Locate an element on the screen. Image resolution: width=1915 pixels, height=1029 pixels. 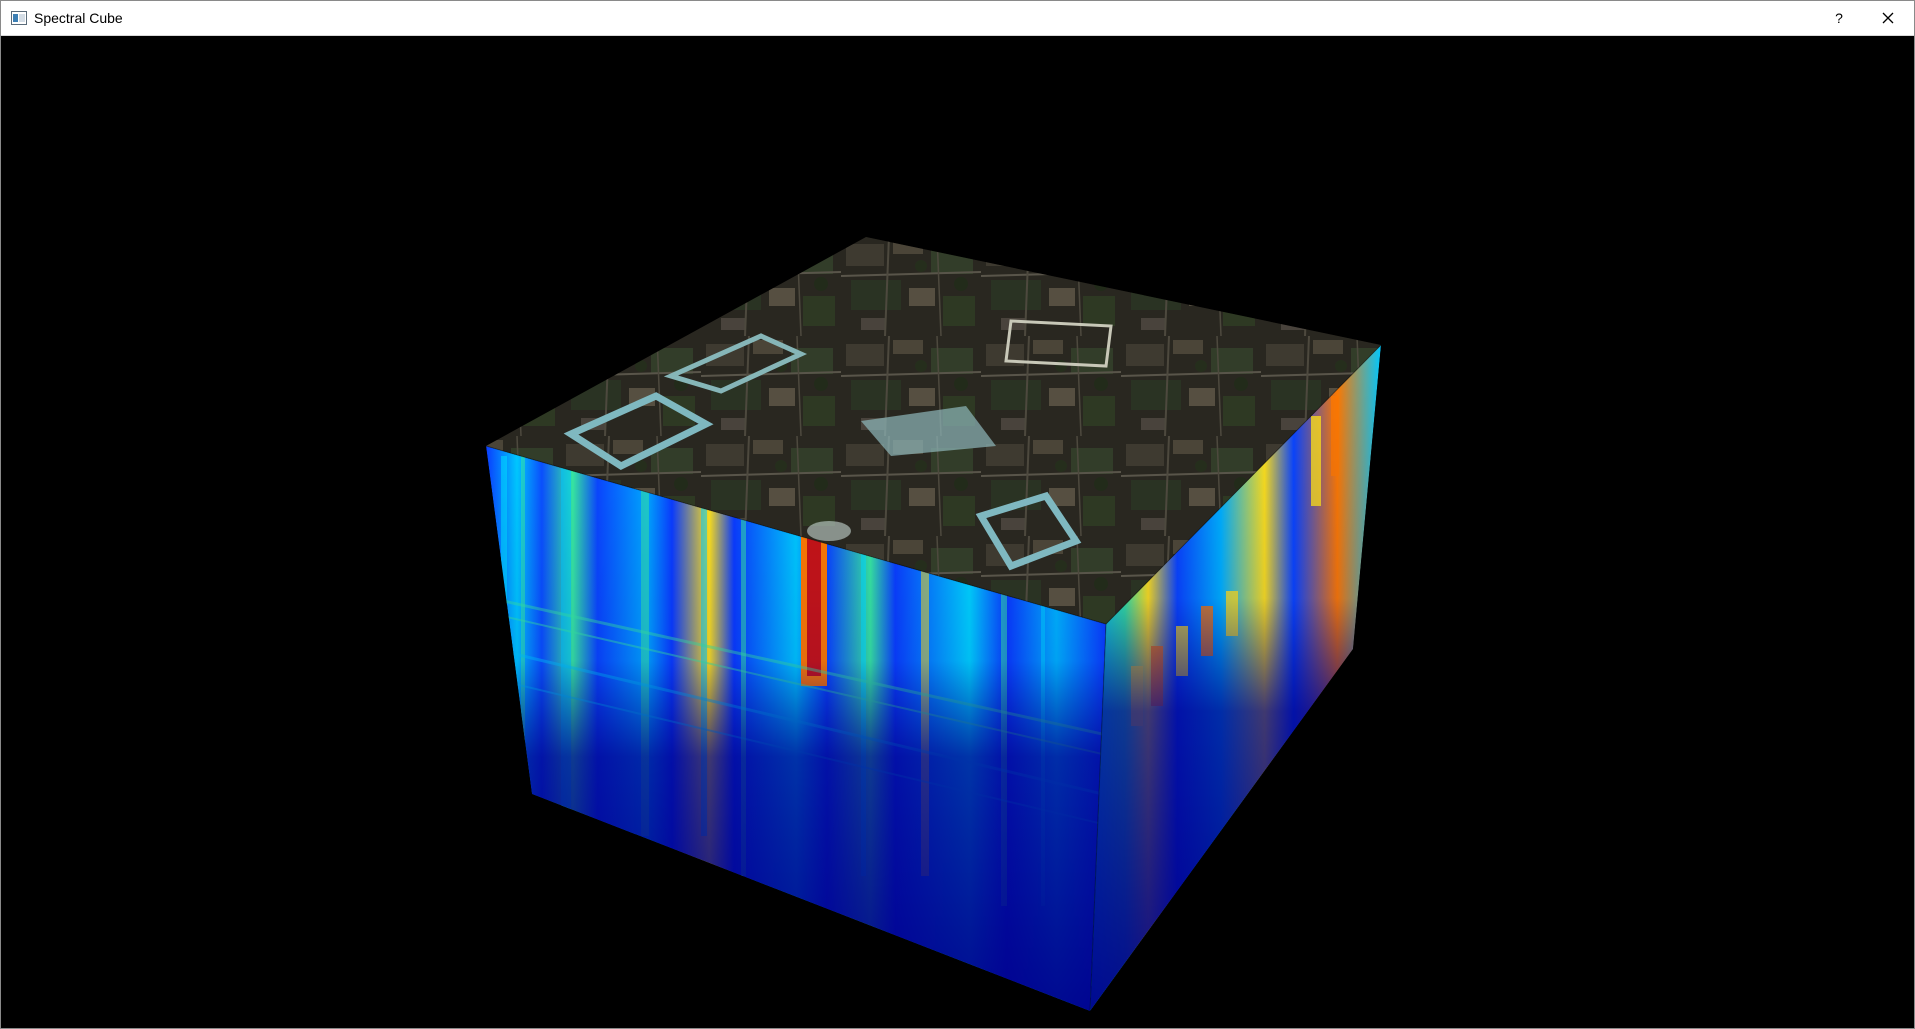
help-button: ? is located at coordinates (1839, 18).